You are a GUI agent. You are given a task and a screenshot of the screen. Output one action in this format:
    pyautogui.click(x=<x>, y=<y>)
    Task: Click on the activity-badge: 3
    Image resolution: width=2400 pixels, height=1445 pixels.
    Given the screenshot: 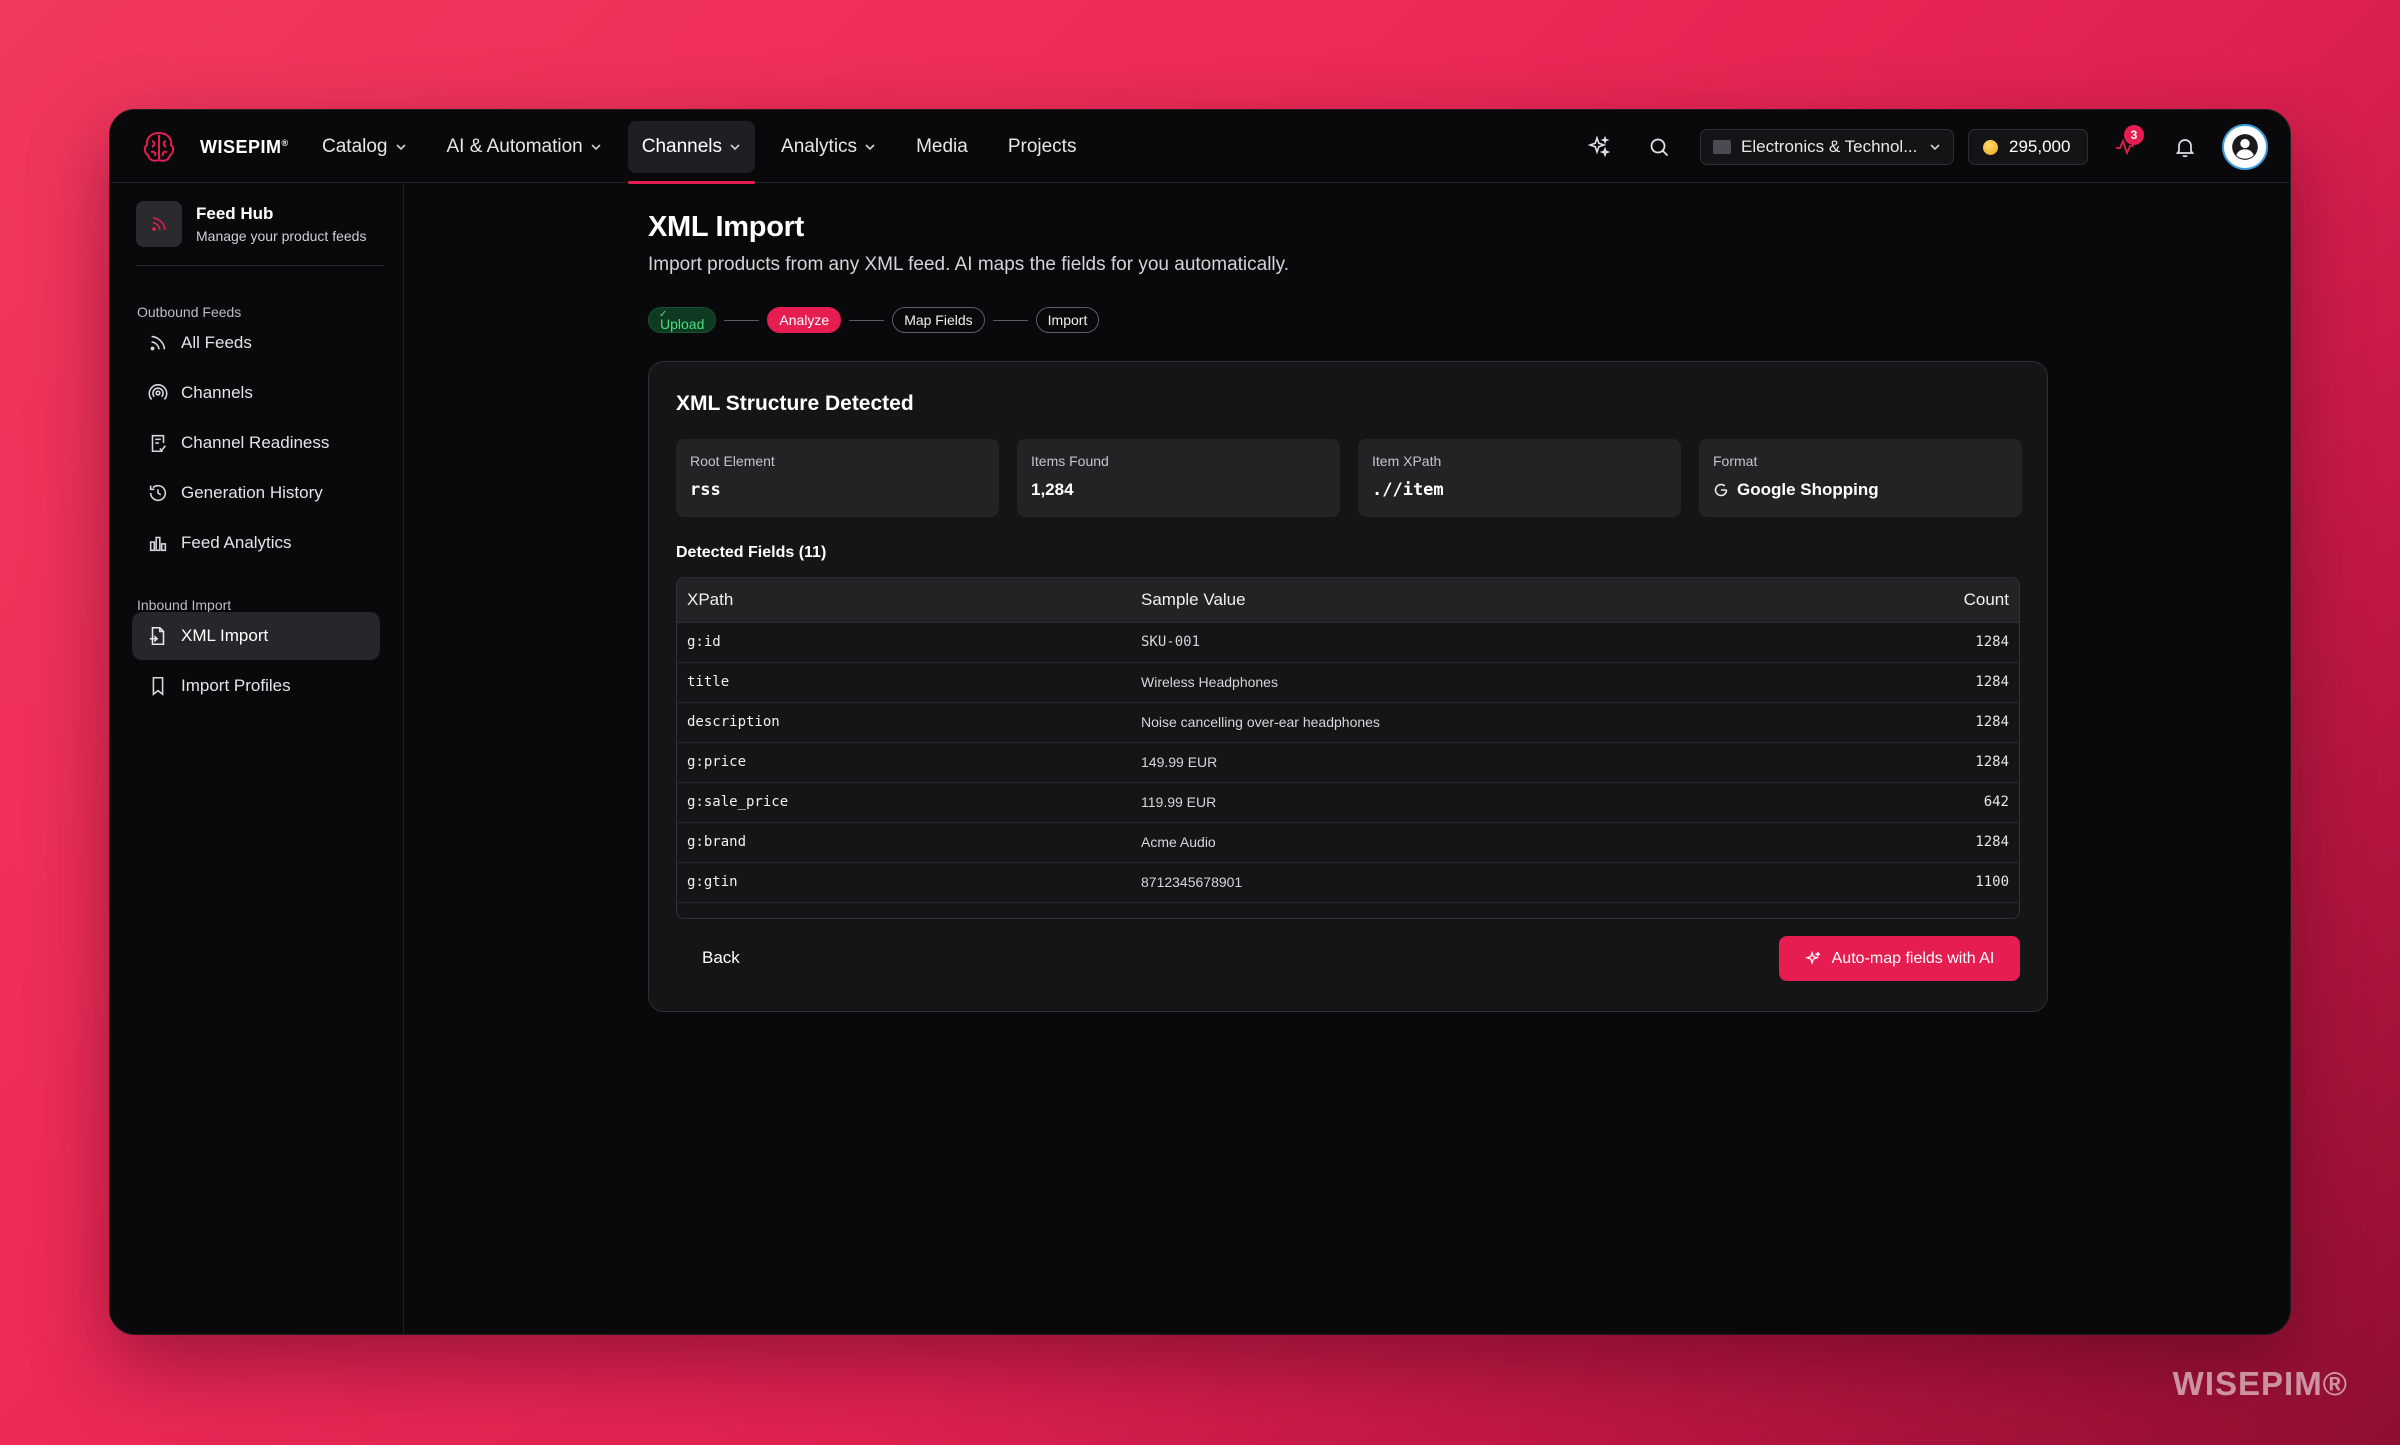 What is the action you would take?
    pyautogui.click(x=2134, y=135)
    